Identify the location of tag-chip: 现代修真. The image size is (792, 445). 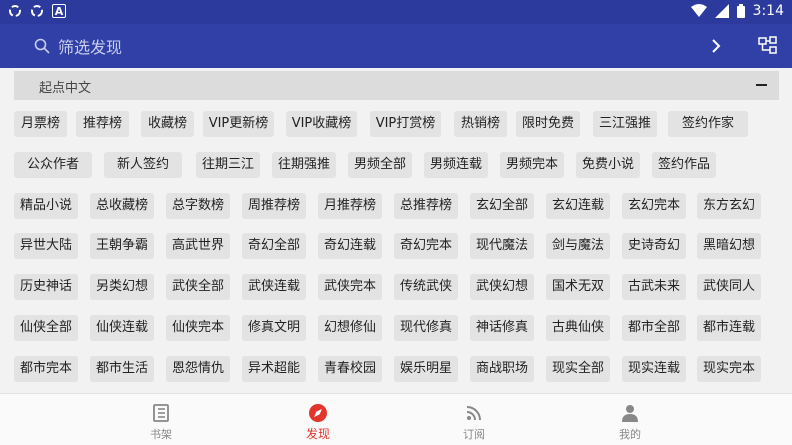
(426, 328).